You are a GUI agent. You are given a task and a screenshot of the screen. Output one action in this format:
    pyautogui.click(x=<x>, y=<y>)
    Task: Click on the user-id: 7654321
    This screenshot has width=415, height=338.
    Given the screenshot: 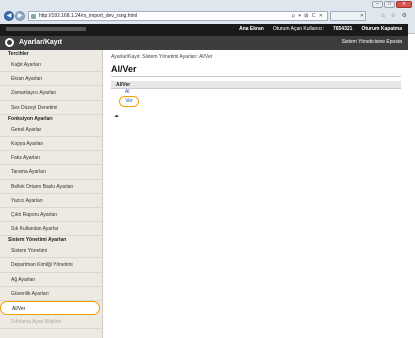 What is the action you would take?
    pyautogui.click(x=342, y=29)
    